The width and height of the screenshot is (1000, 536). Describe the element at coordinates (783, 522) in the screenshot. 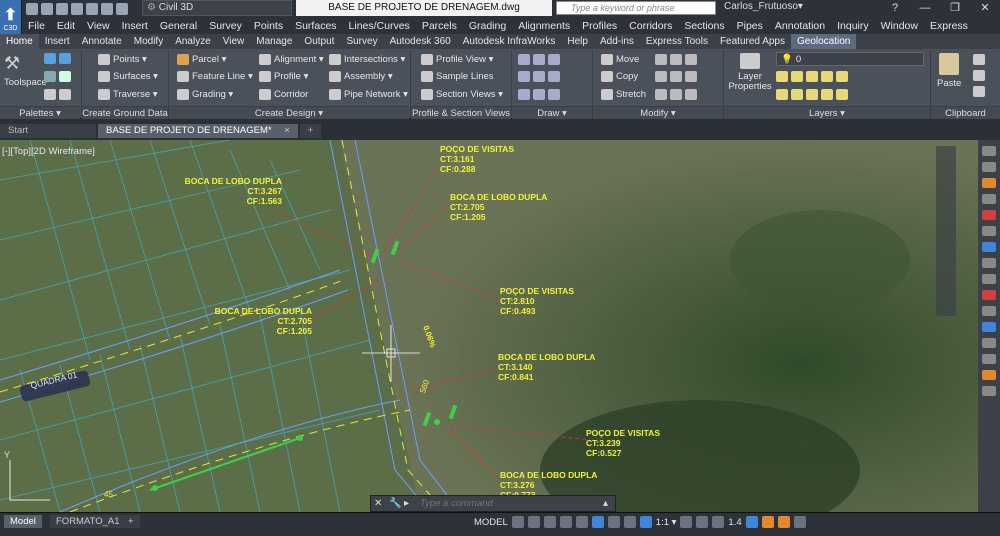

I see `clean-screen-icon` at that location.